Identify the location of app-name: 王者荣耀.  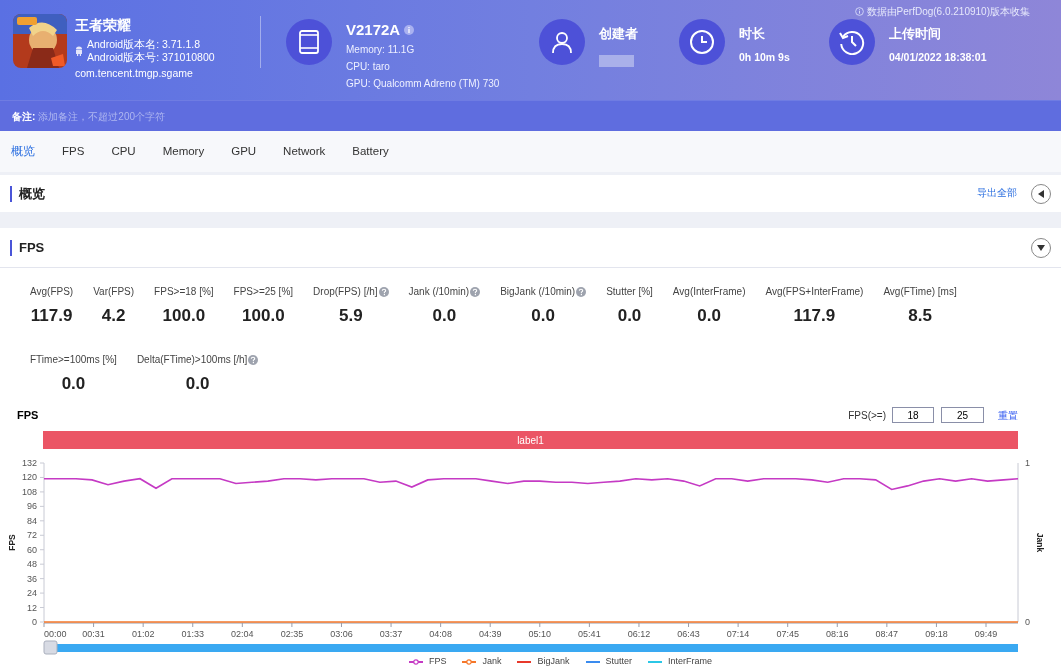
(103, 25).